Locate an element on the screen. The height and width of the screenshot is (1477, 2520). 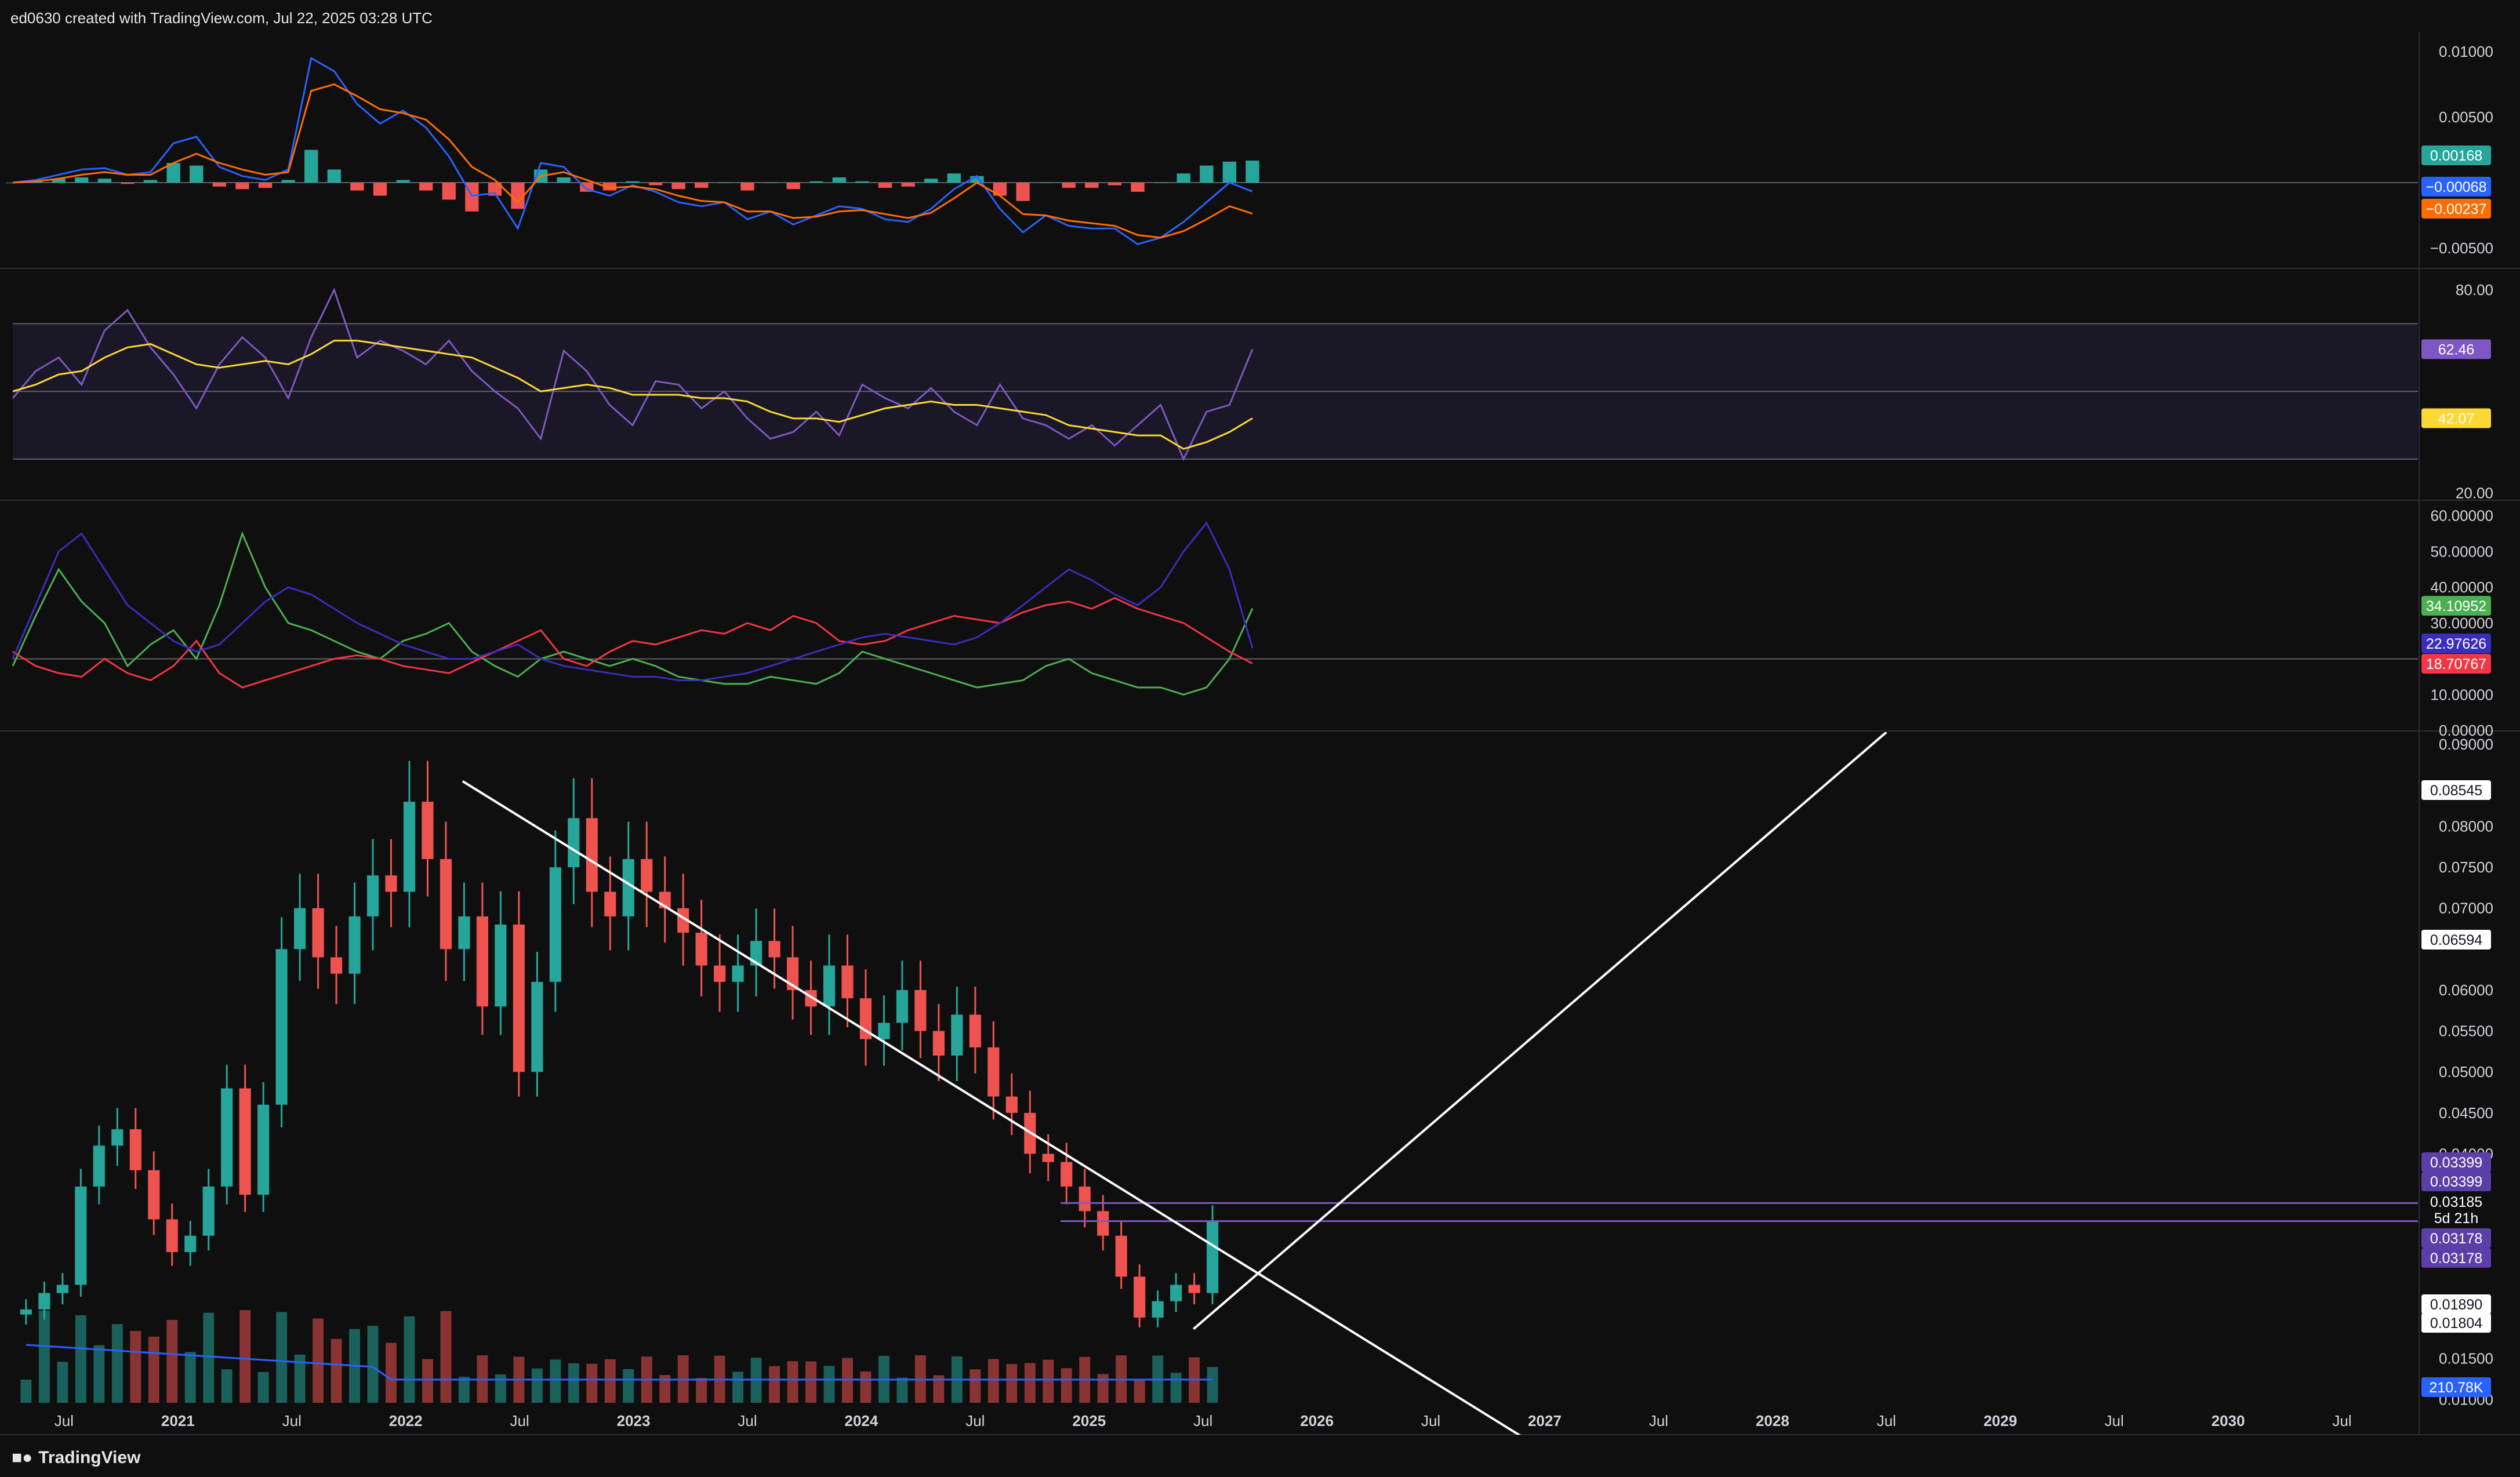
time-tick-label: 2026 is located at coordinates (1317, 1421).